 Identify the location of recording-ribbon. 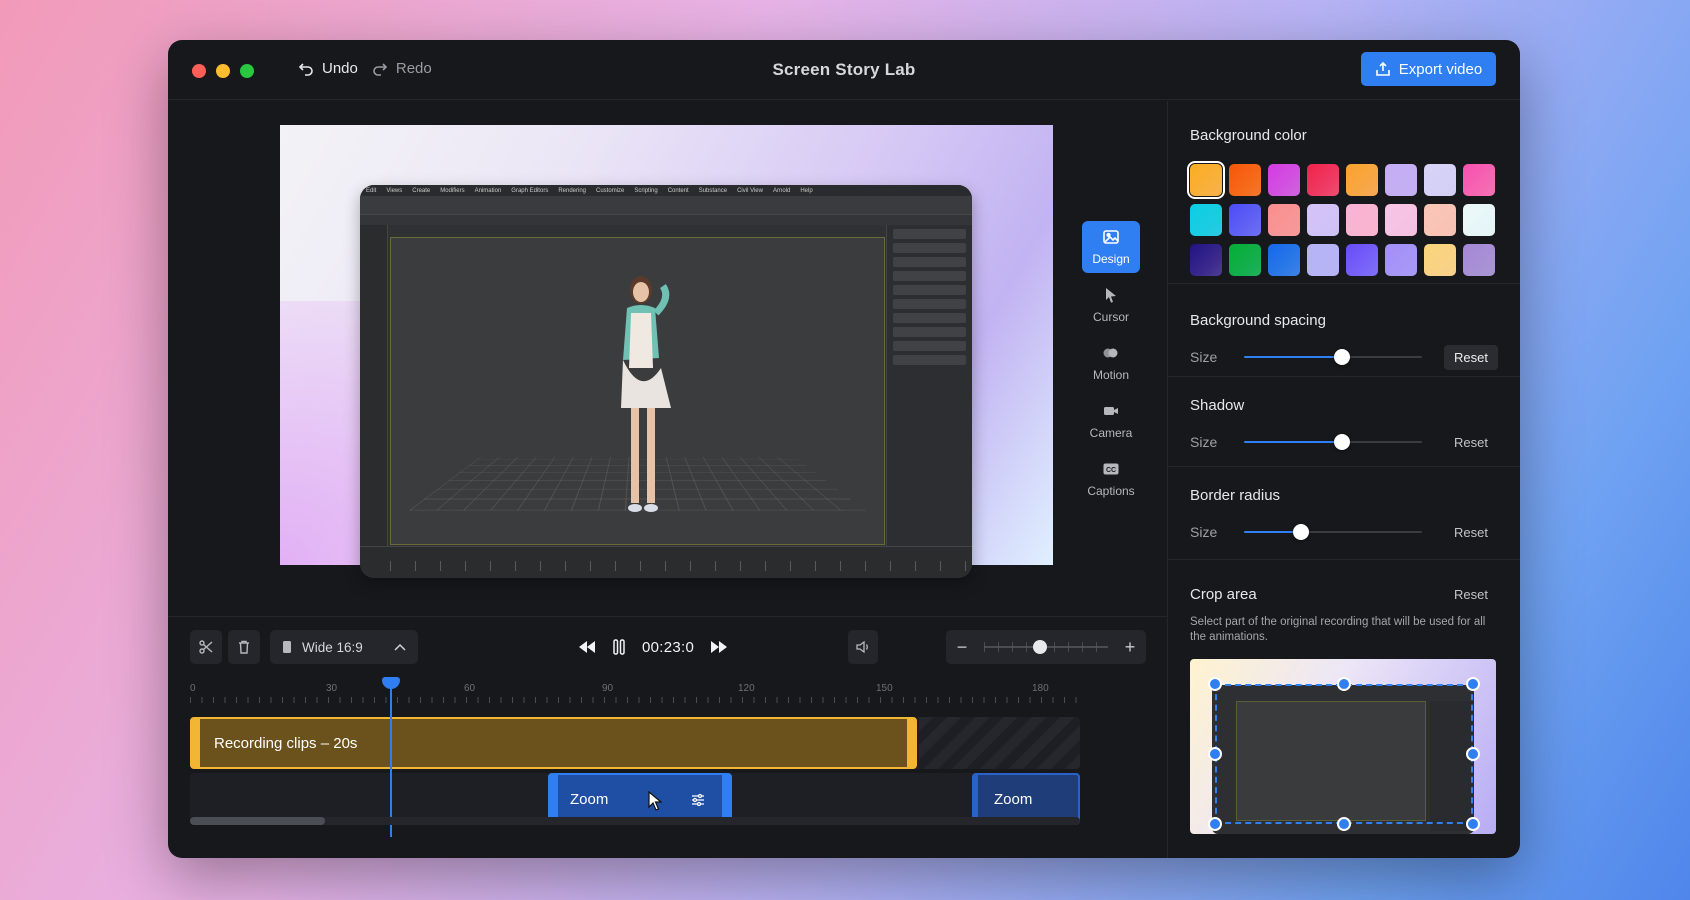
(666, 220).